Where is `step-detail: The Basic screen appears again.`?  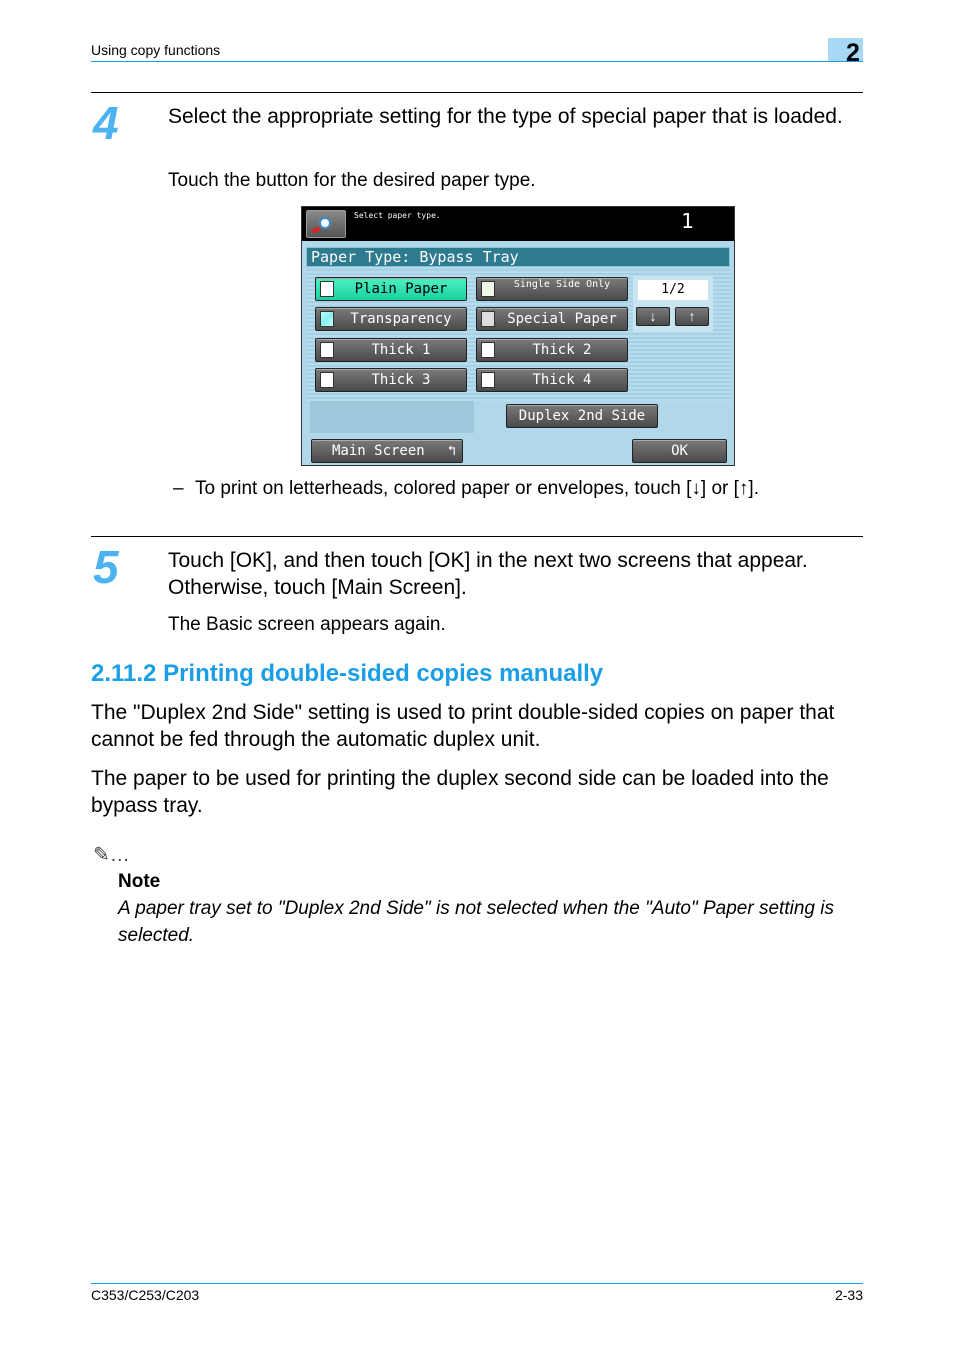
step-detail: The Basic screen appears again. is located at coordinates (307, 624).